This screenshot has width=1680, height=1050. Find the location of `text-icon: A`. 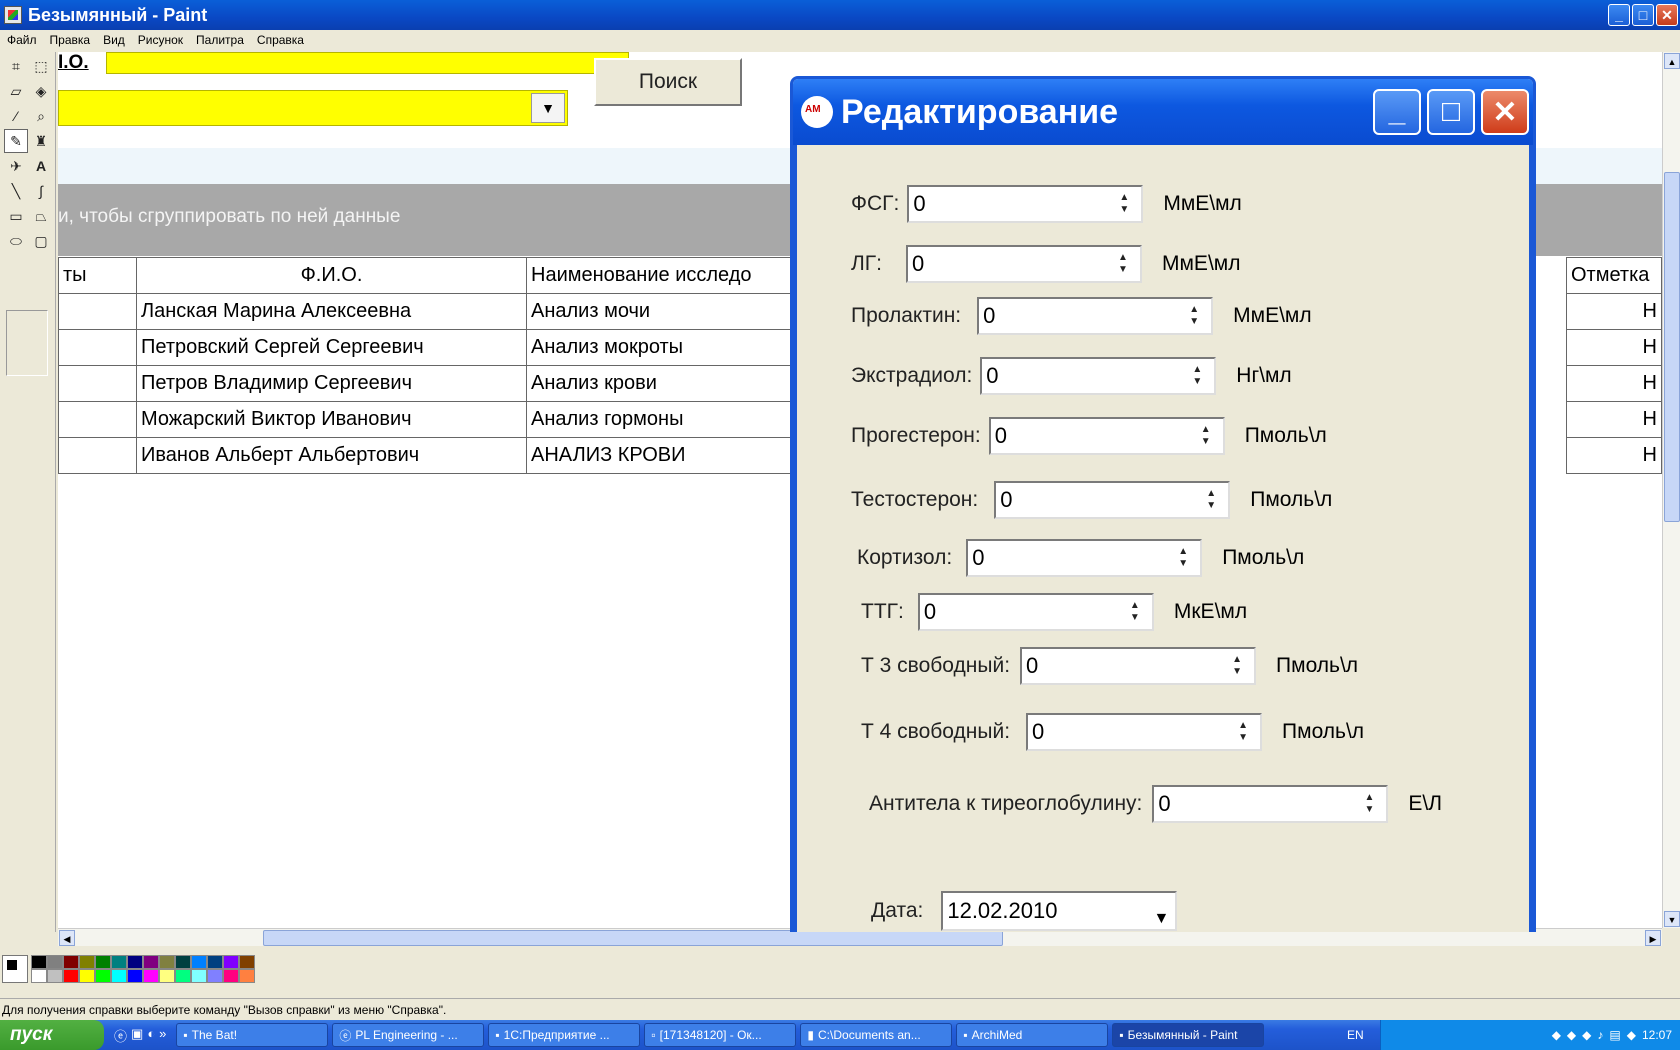

text-icon: A is located at coordinates (41, 166).